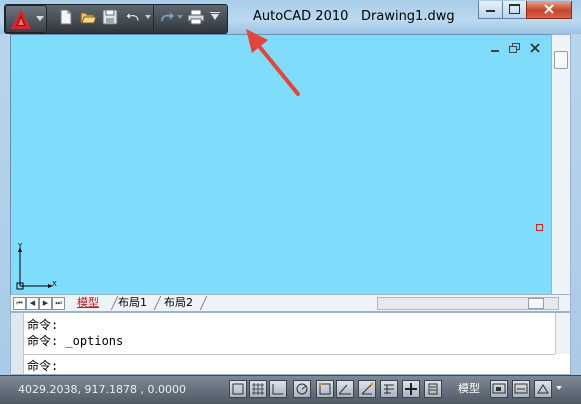 The width and height of the screenshot is (581, 404). What do you see at coordinates (102, 389) in the screenshot?
I see `coordinates-readout: 4029.2038, 917.1878 , 0.0000` at bounding box center [102, 389].